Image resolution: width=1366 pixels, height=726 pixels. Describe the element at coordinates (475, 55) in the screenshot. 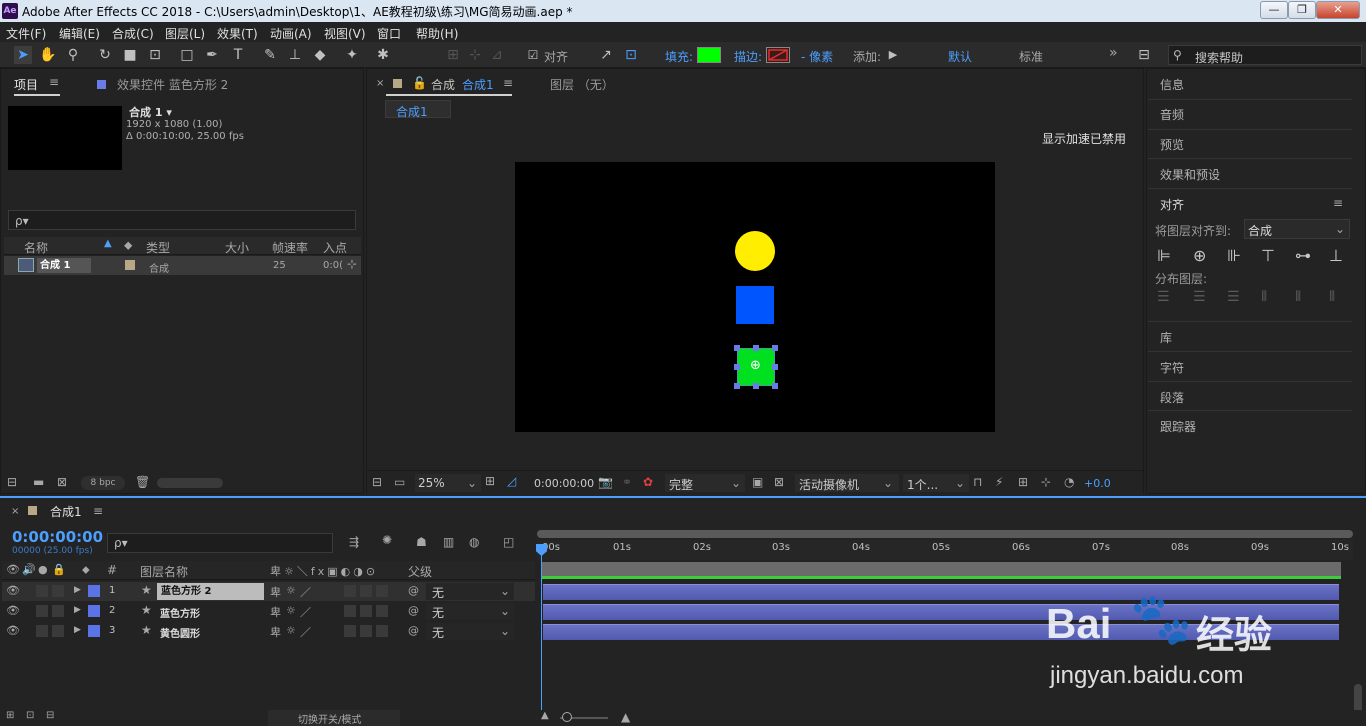

I see `world-axis-icon: ⊹` at that location.